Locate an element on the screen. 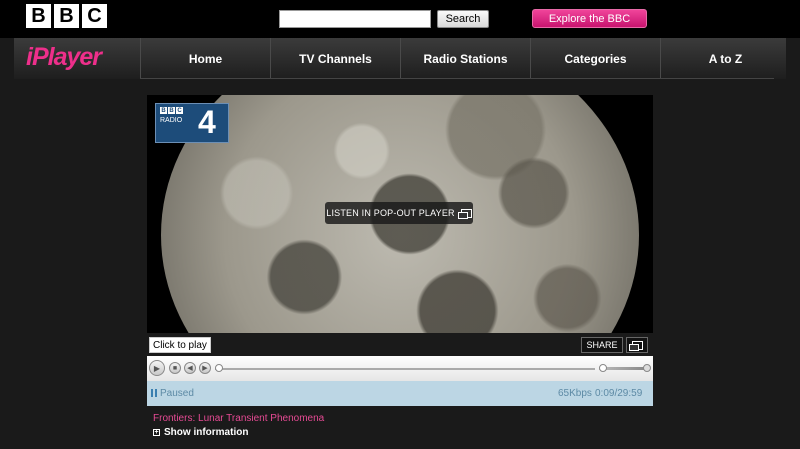 The width and height of the screenshot is (800, 449). playback-controls: ▶ ■ ◀ ▶ is located at coordinates (400, 368).